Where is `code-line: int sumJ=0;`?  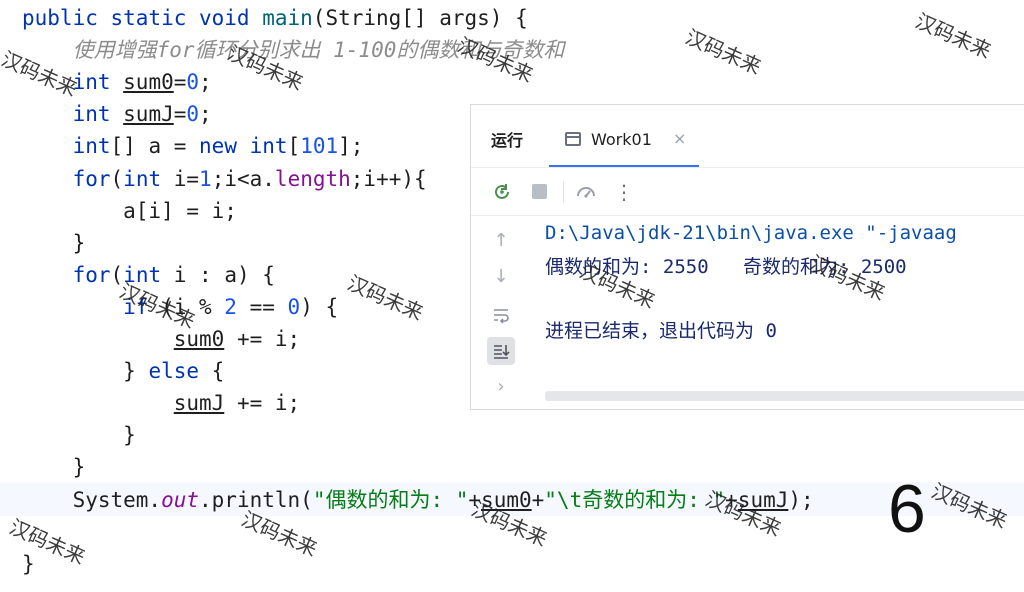
code-line: int sumJ=0; is located at coordinates (117, 114).